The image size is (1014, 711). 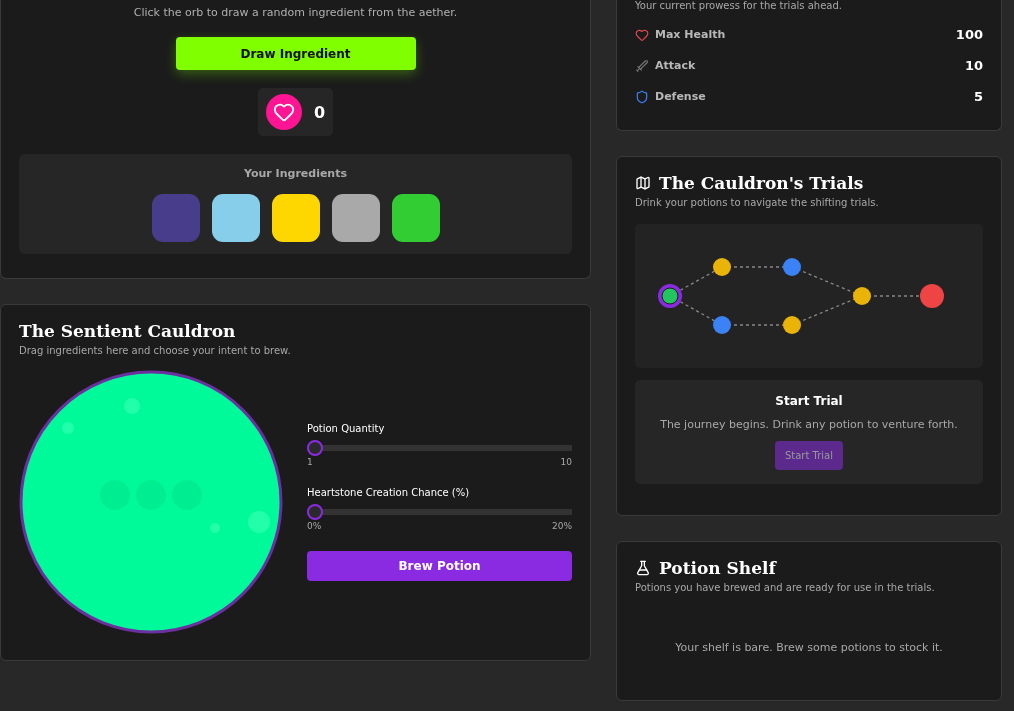 What do you see at coordinates (389, 492) in the screenshot?
I see `slider-label: Heartstone Creation Chance (%)` at bounding box center [389, 492].